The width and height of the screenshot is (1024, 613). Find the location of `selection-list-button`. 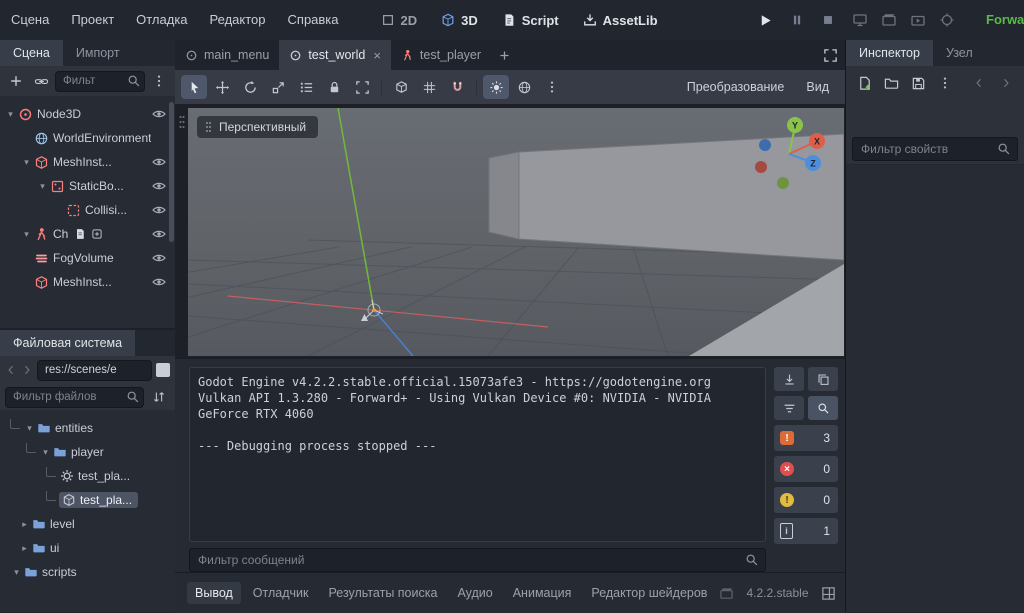

selection-list-button is located at coordinates (306, 87).